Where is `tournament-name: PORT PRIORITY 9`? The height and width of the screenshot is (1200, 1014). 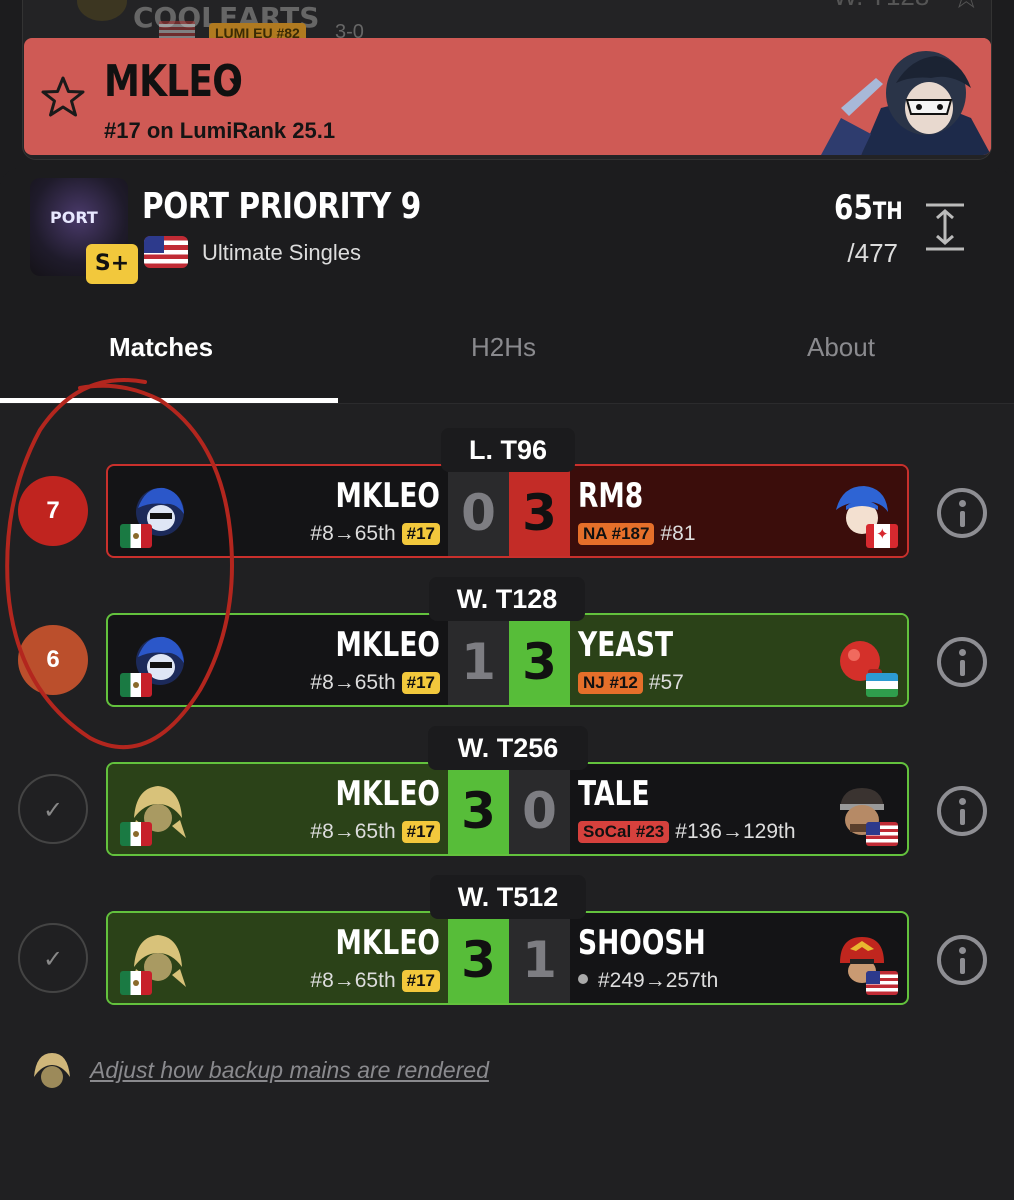 tournament-name: PORT PRIORITY 9 is located at coordinates (281, 206).